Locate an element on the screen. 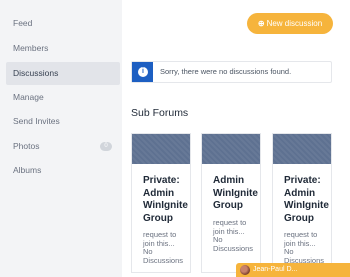  sidebar-item-label: Manage is located at coordinates (28, 97).